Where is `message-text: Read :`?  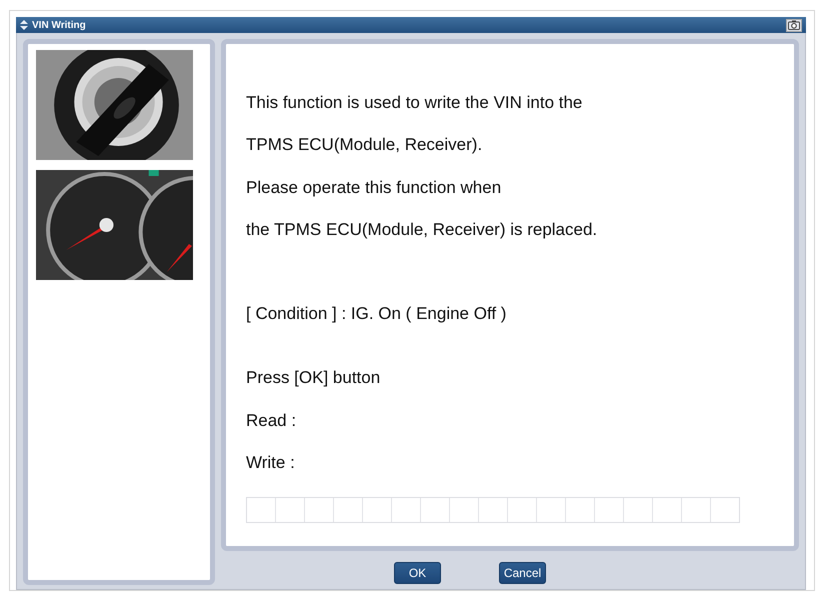 message-text: Read : is located at coordinates (272, 421).